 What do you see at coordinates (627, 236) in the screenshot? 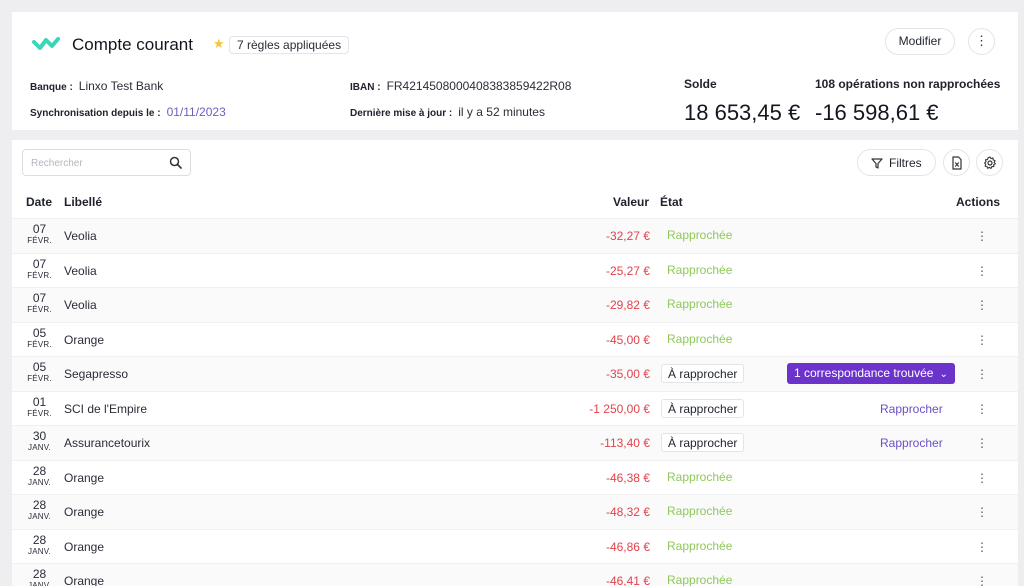
I see `row-value: -32,27 €` at bounding box center [627, 236].